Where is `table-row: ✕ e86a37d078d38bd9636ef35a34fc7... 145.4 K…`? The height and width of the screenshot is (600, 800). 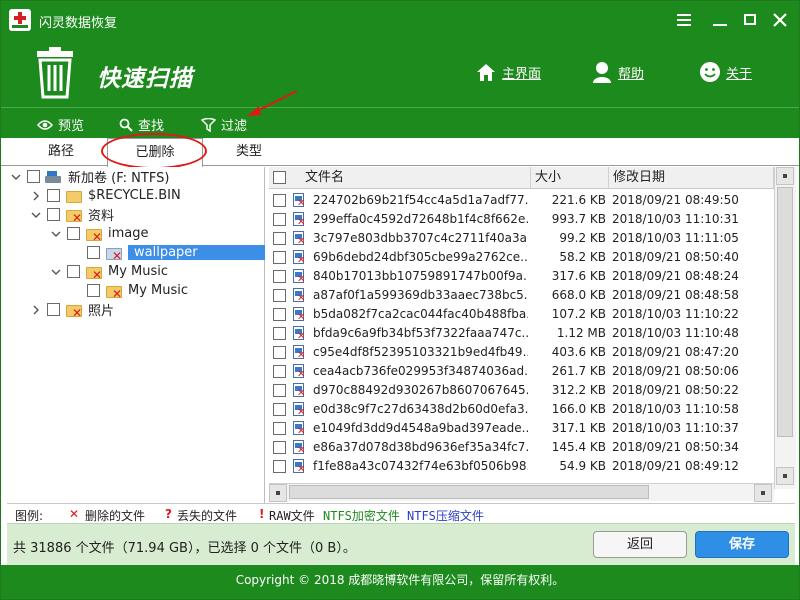 table-row: ✕ e86a37d078d38bd9636ef35a34fc7... 145.4 K… is located at coordinates (521, 447).